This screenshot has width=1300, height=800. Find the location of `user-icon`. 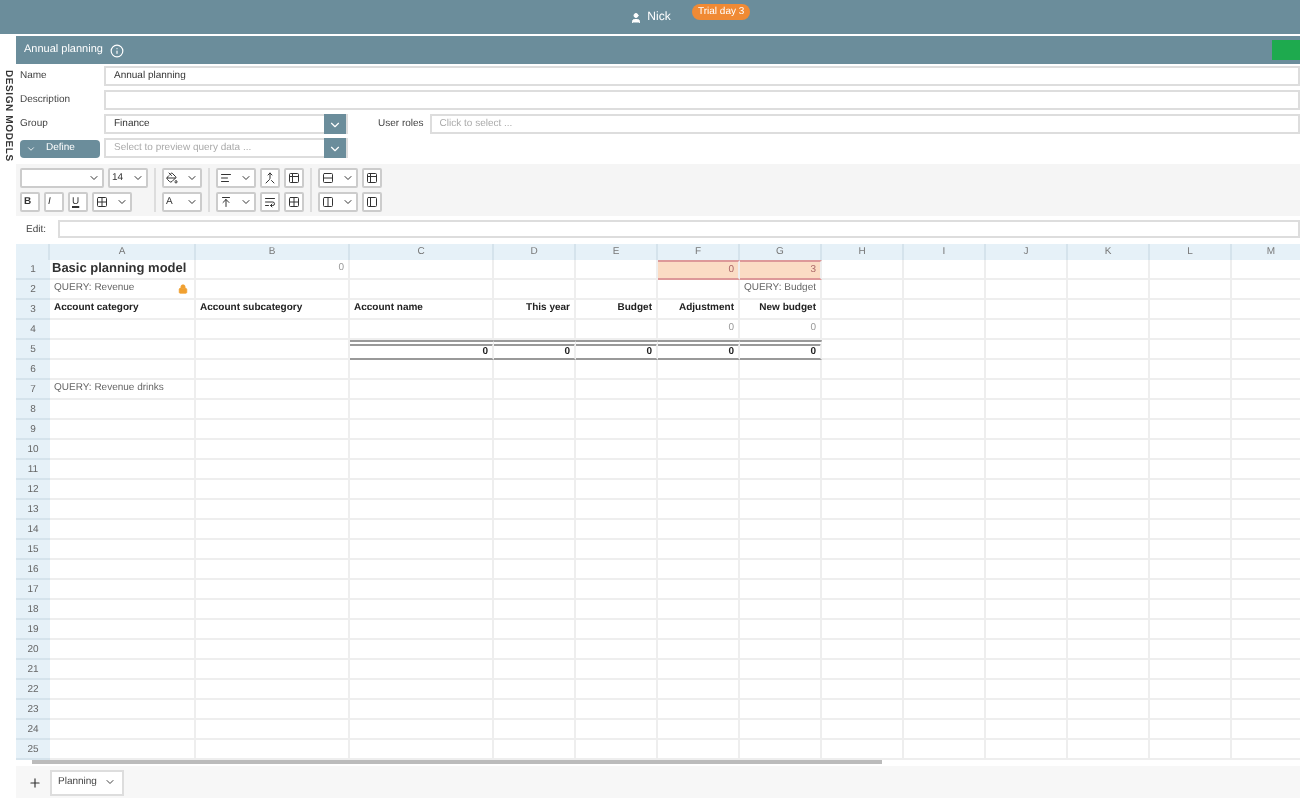

user-icon is located at coordinates (635, 17).